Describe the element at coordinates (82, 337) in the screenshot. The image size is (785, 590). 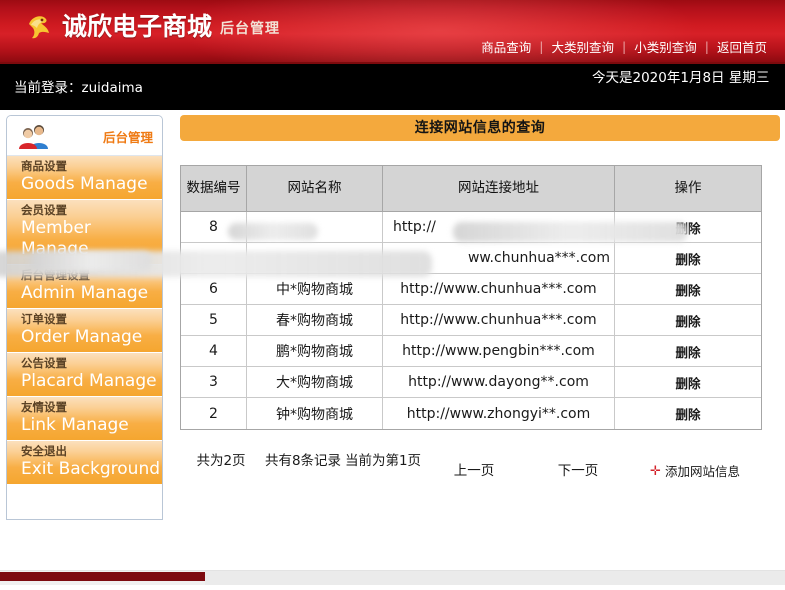
I see `sidebar-item-label-en: Order Manage` at that location.